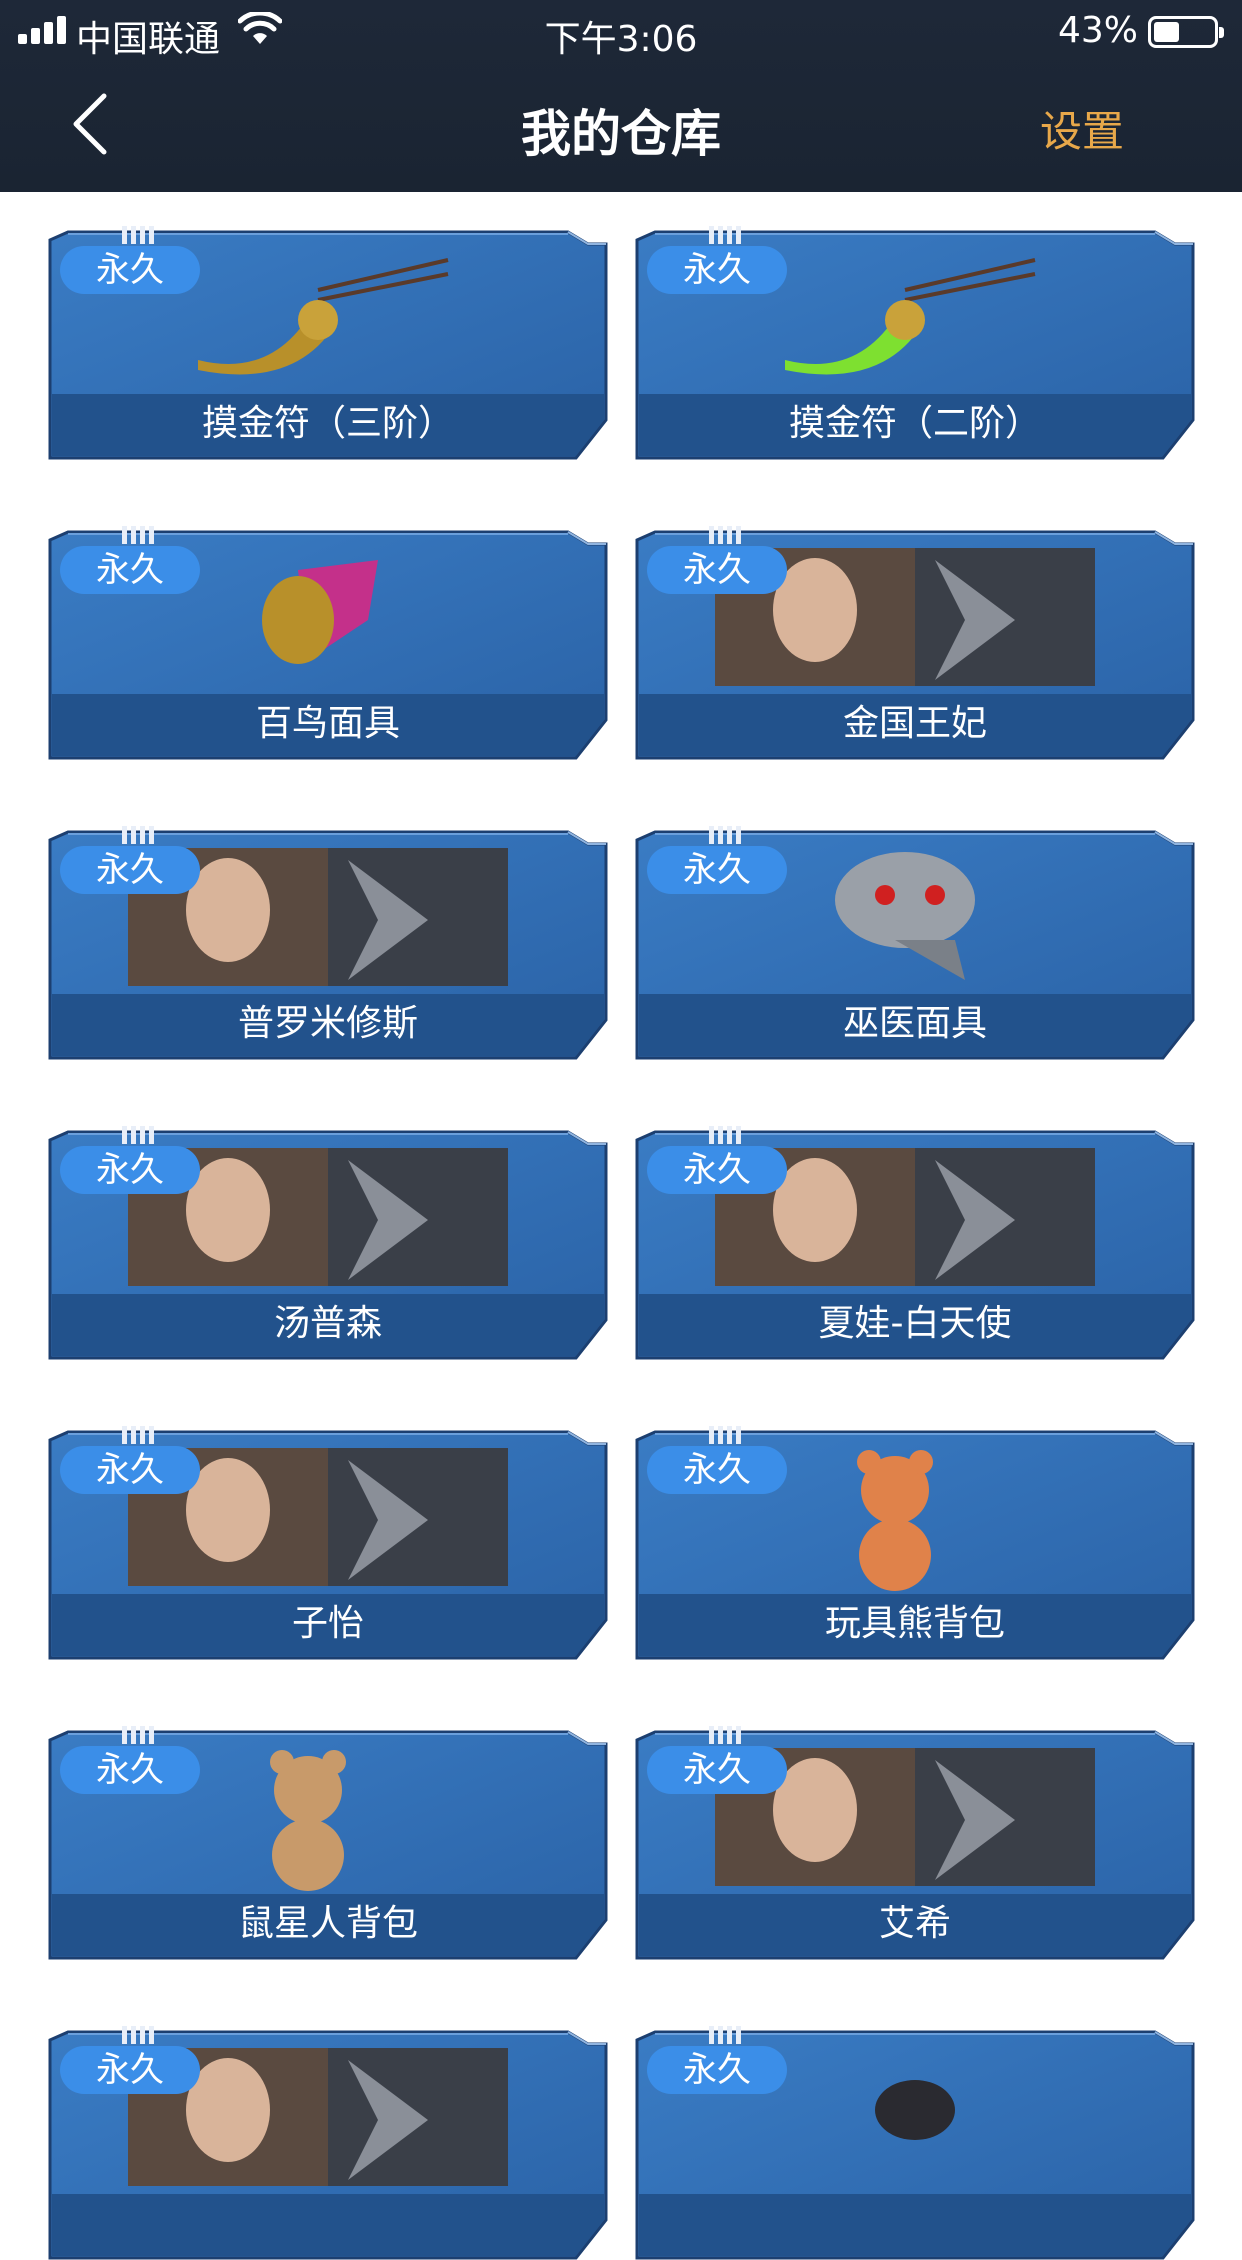 Image resolution: width=1242 pixels, height=2260 pixels. I want to click on item-card: 永久巫医面具, so click(915, 943).